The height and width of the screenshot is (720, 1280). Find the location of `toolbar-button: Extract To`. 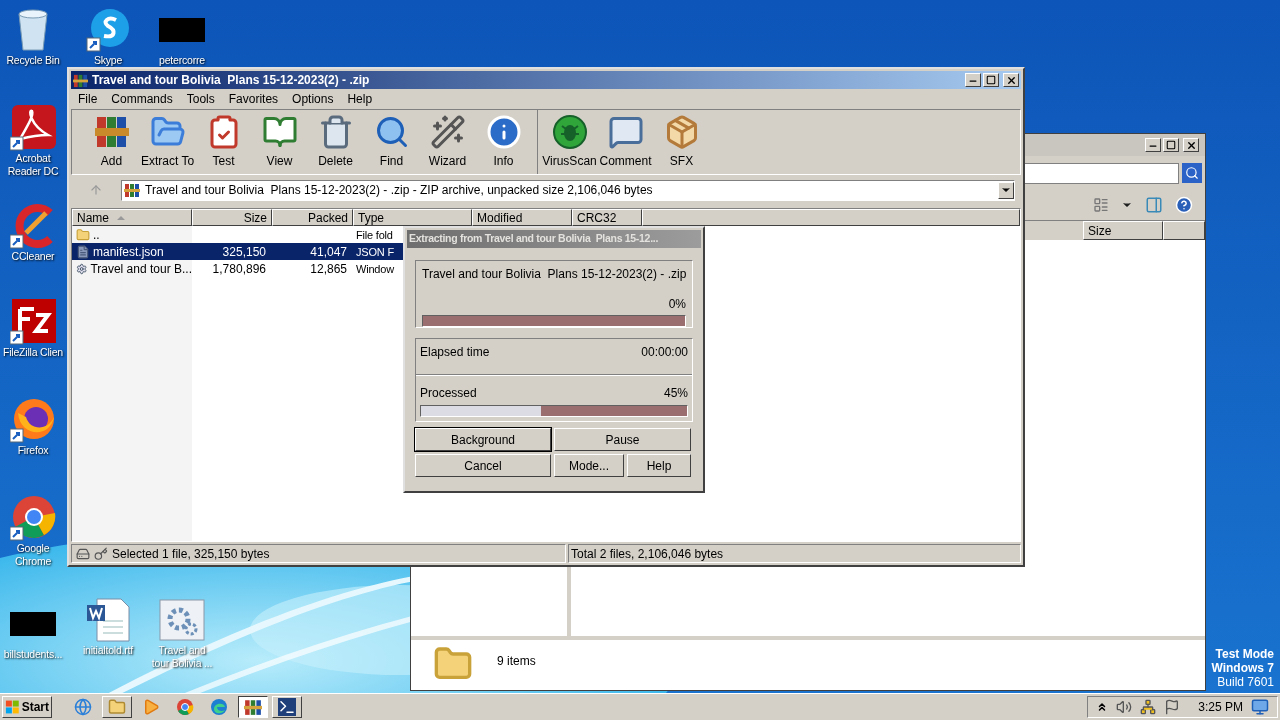

toolbar-button: Extract To is located at coordinates (167, 142).